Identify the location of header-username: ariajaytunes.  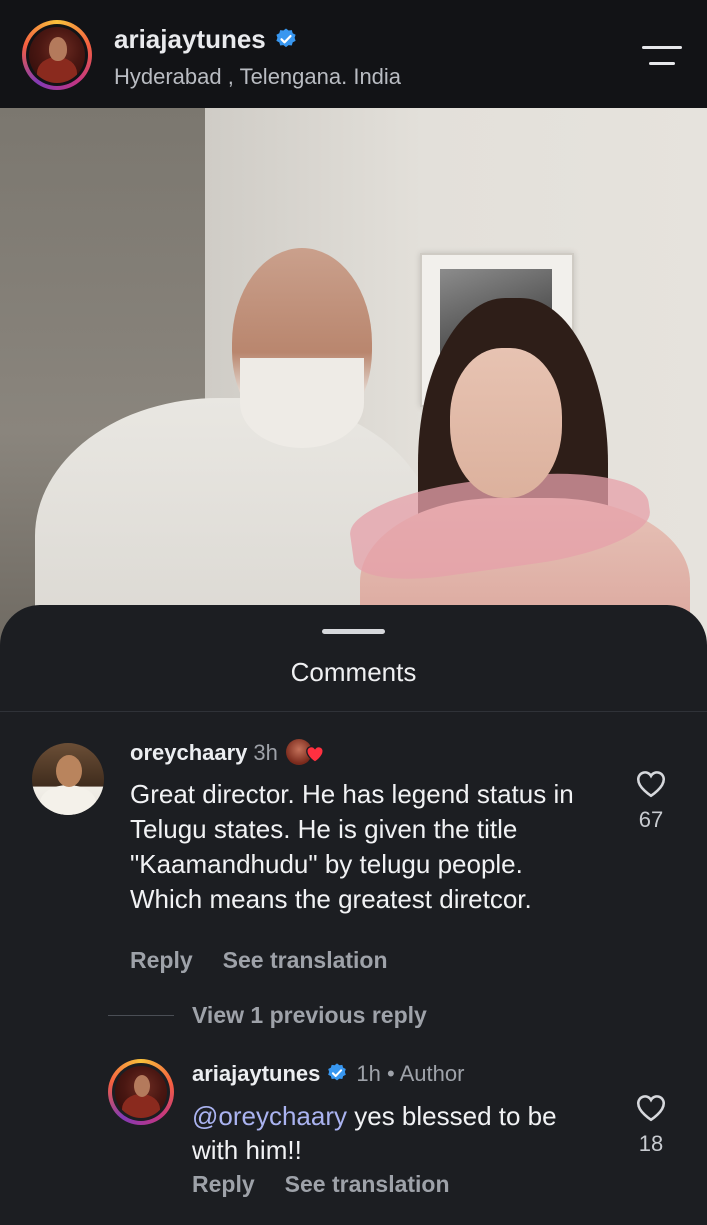
(190, 39).